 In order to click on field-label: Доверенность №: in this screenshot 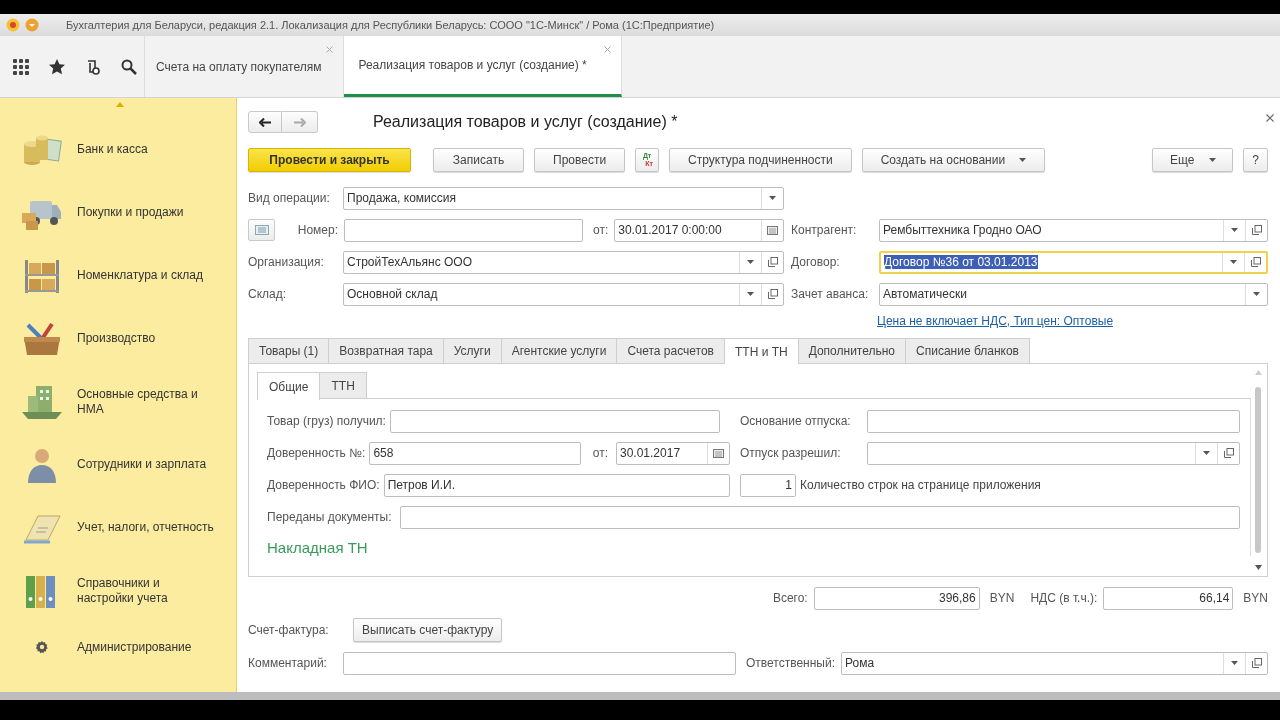, I will do `click(316, 453)`.